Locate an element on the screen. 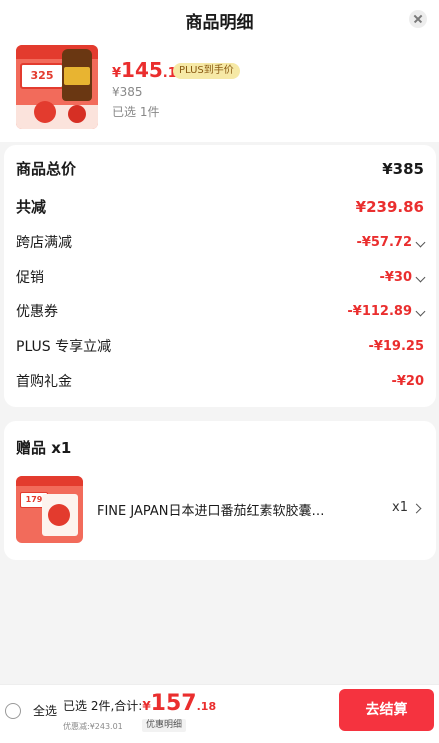  discount-amount: 优惠减:¥243.01 is located at coordinates (93, 726).